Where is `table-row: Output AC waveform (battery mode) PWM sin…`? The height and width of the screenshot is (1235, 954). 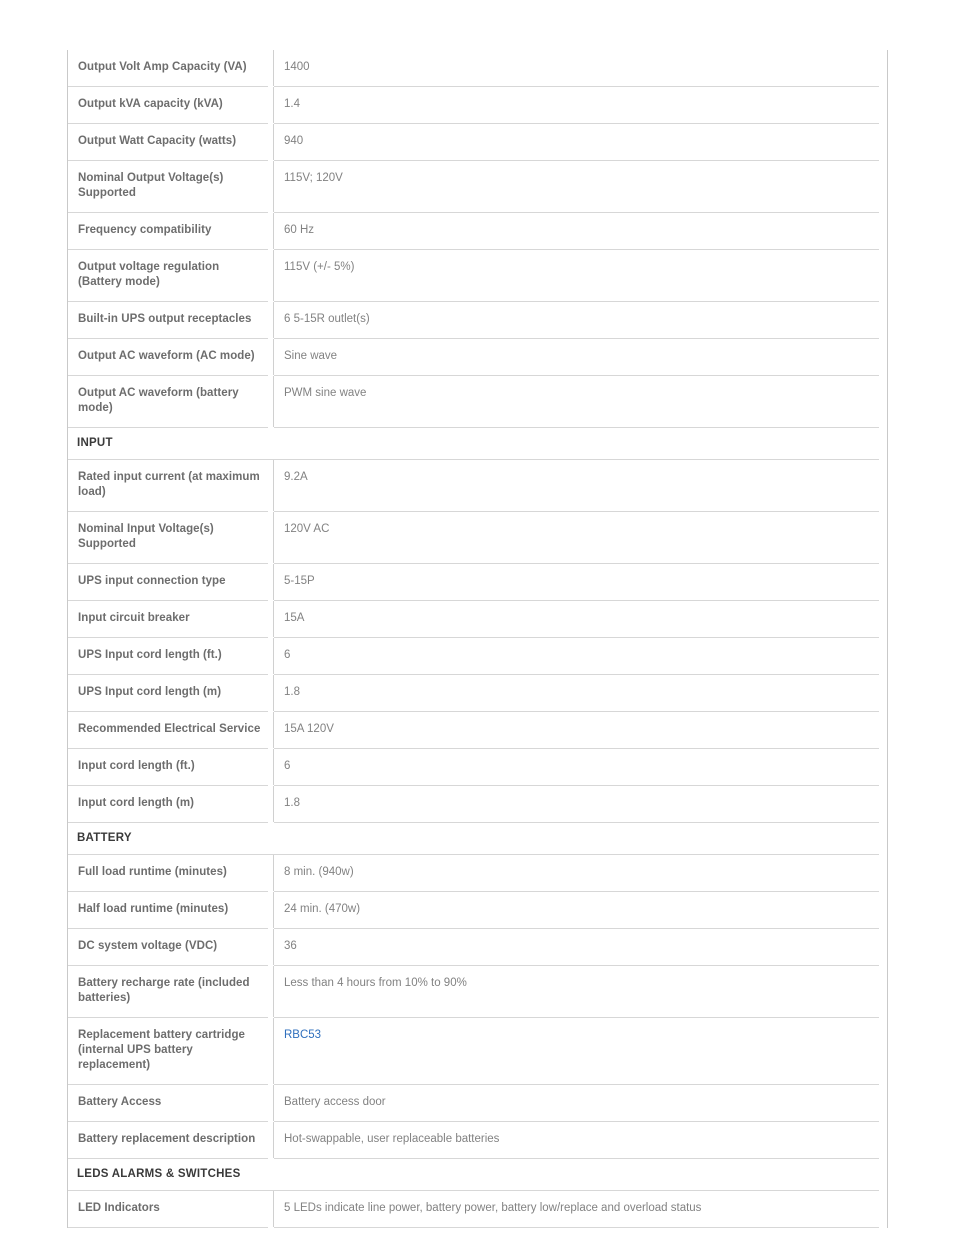 table-row: Output AC waveform (battery mode) PWM sin… is located at coordinates (473, 401).